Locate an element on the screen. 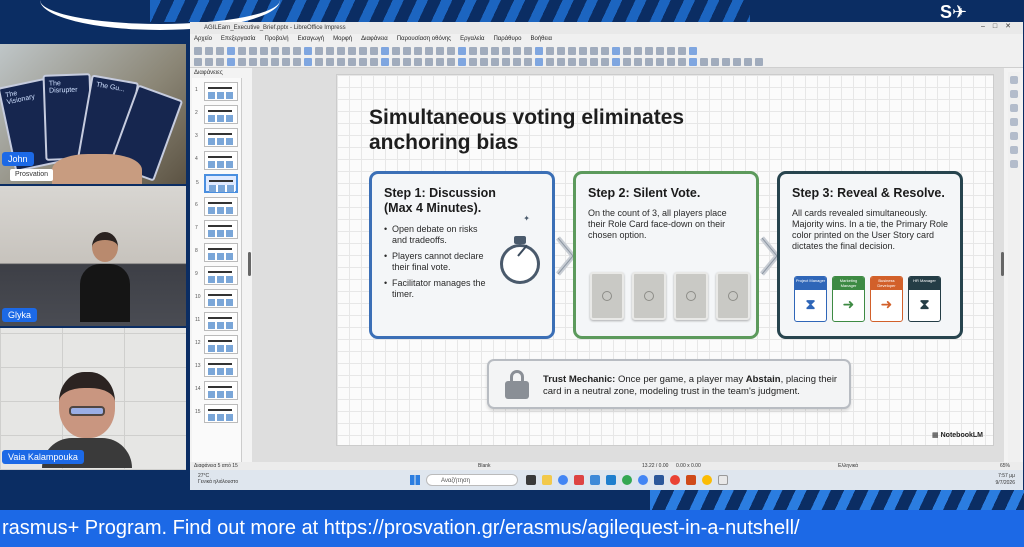  menu-item: Βοήθεια is located at coordinates (542, 39).